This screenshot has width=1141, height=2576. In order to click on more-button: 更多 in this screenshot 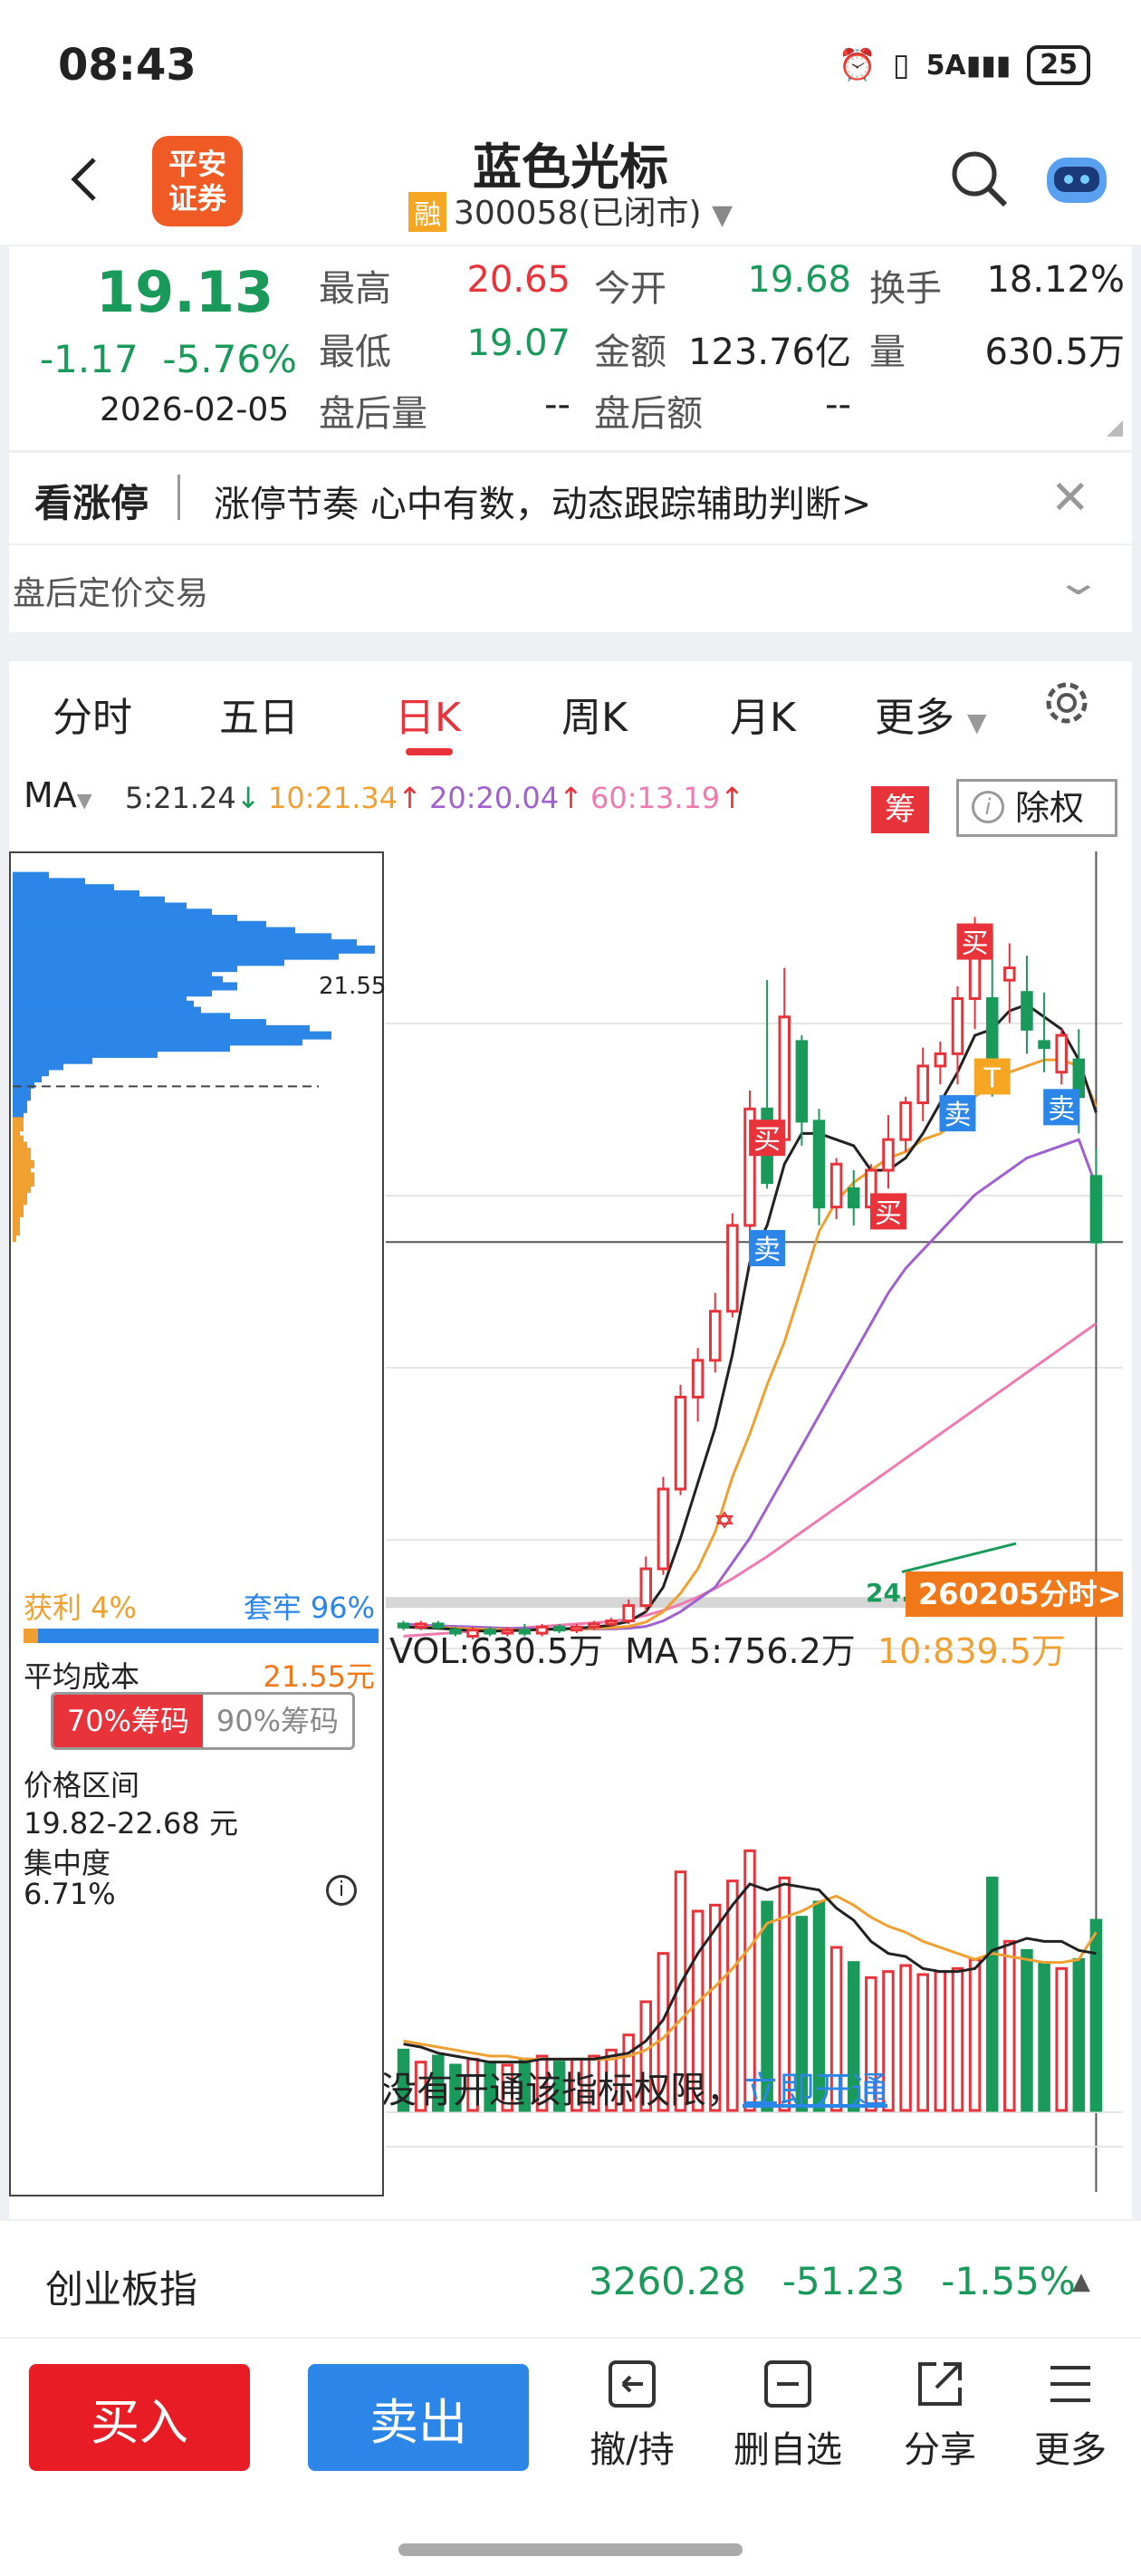, I will do `click(1071, 2415)`.